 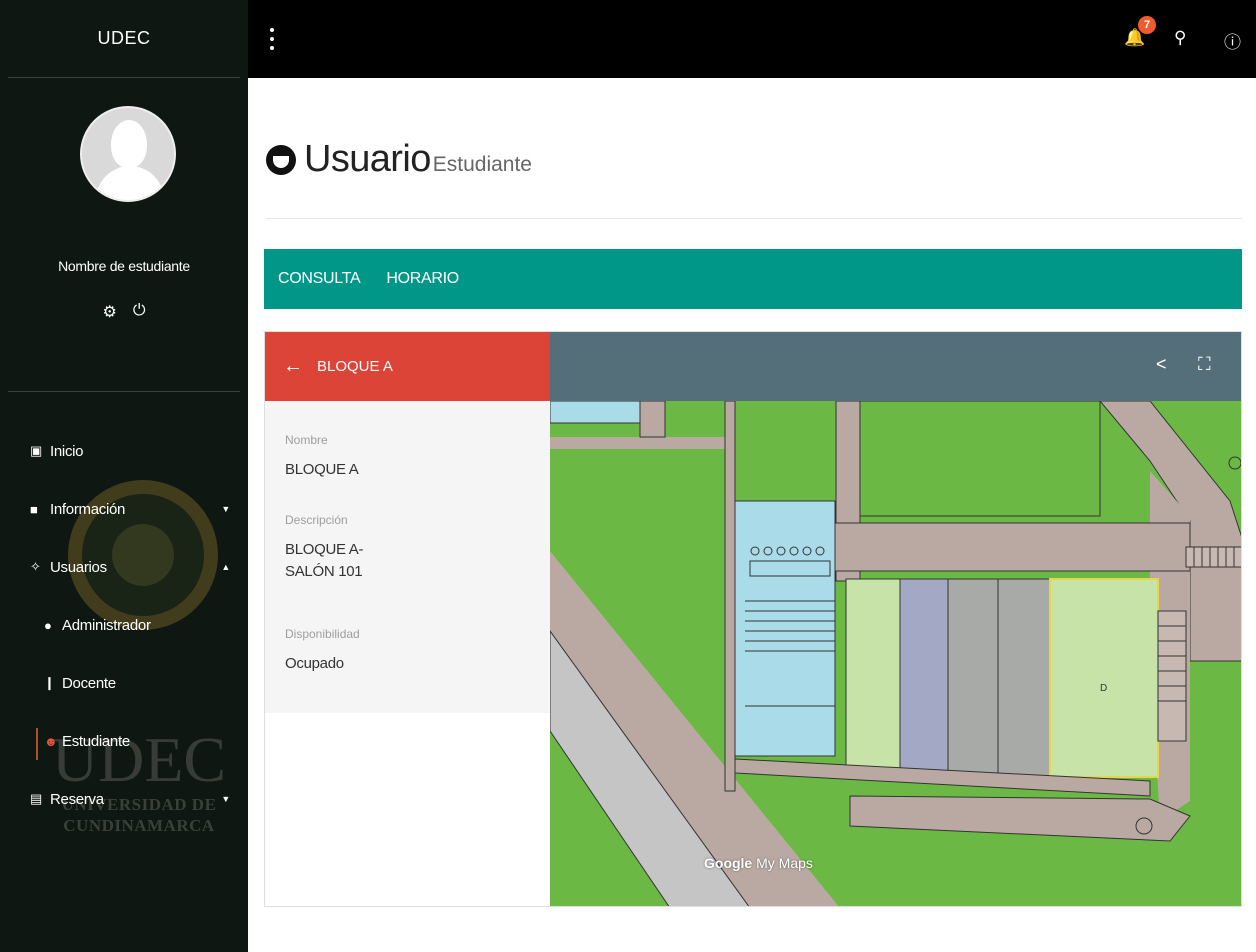 What do you see at coordinates (319, 279) in the screenshot?
I see `tab-consulta: CONSULTA` at bounding box center [319, 279].